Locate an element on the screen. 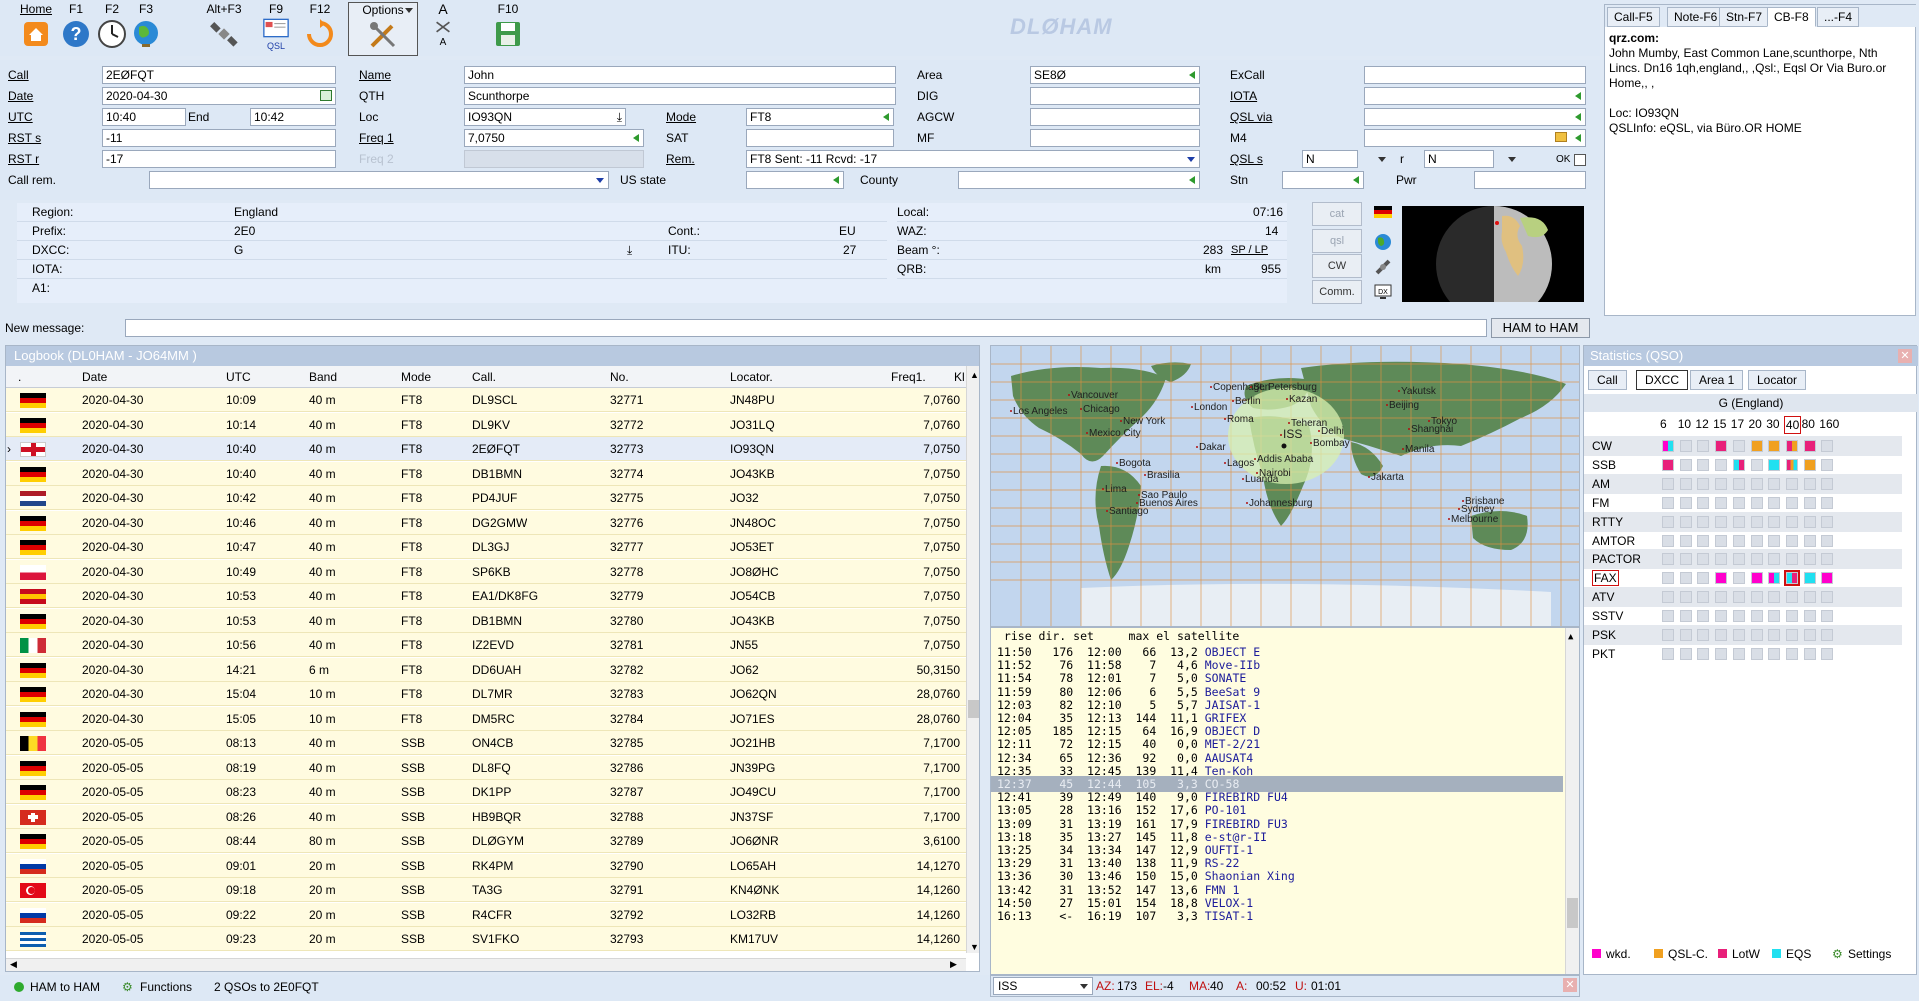  satellite-select: ISS is located at coordinates (1043, 986).